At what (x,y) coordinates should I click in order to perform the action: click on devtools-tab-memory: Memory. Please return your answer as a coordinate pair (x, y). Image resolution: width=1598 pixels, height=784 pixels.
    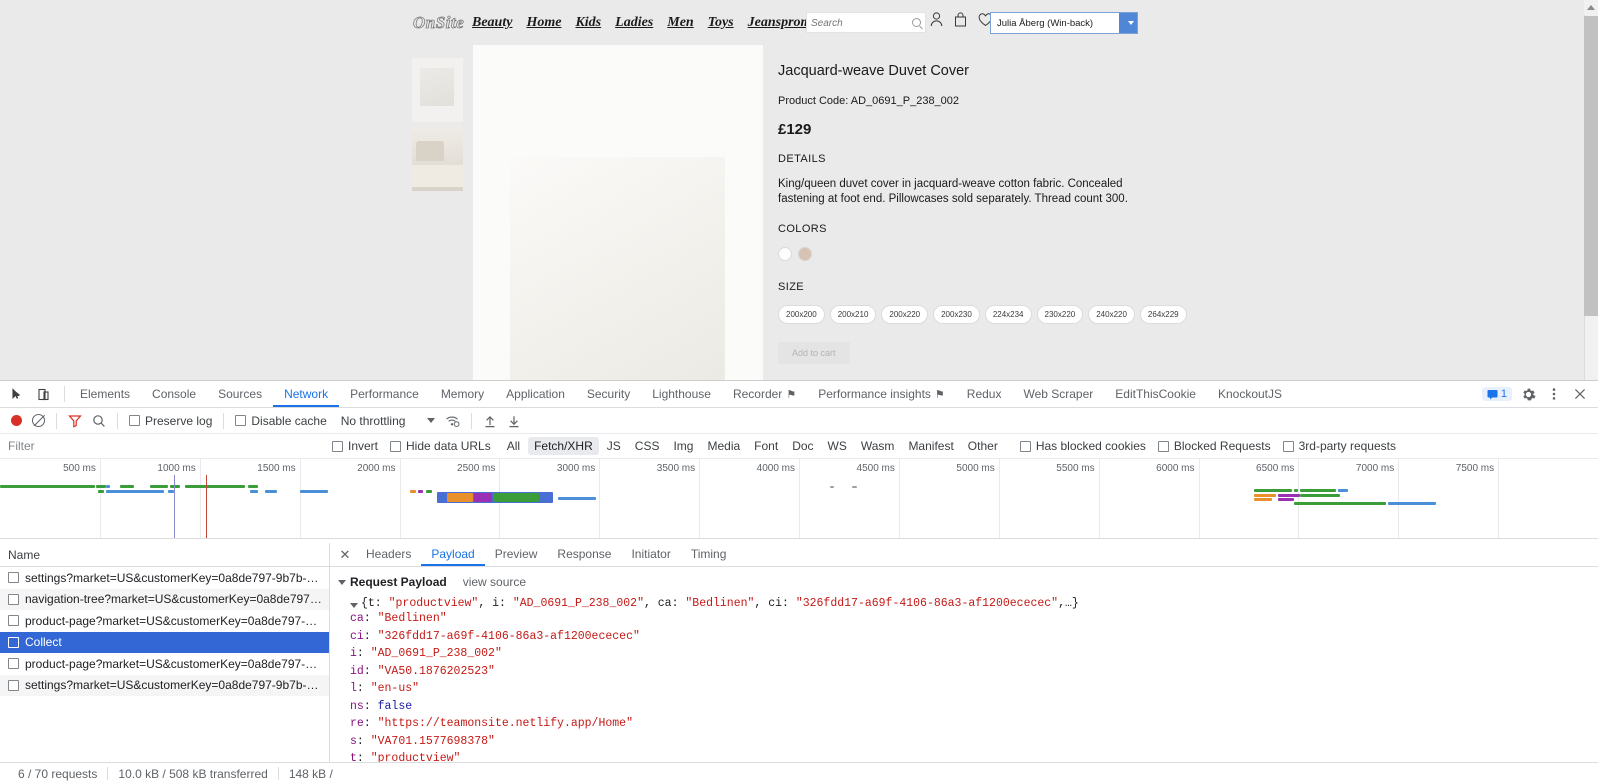
    Looking at the image, I should click on (462, 394).